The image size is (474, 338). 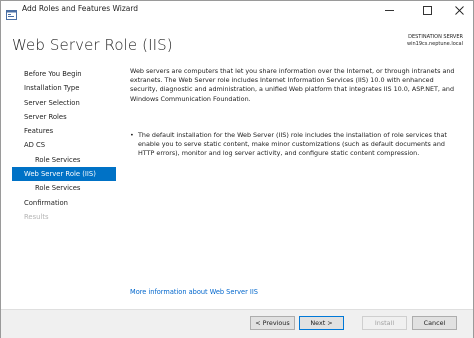 What do you see at coordinates (427, 10) in the screenshot?
I see `maximize-icon` at bounding box center [427, 10].